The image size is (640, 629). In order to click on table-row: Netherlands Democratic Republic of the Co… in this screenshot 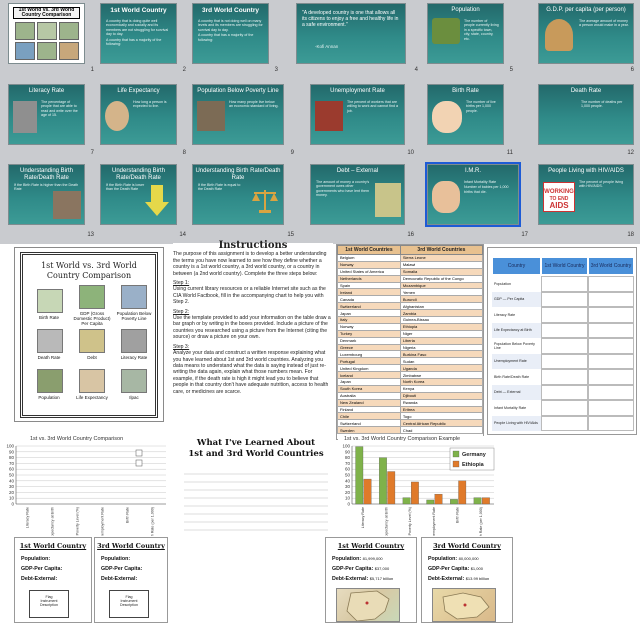, I will do `click(410, 278)`.